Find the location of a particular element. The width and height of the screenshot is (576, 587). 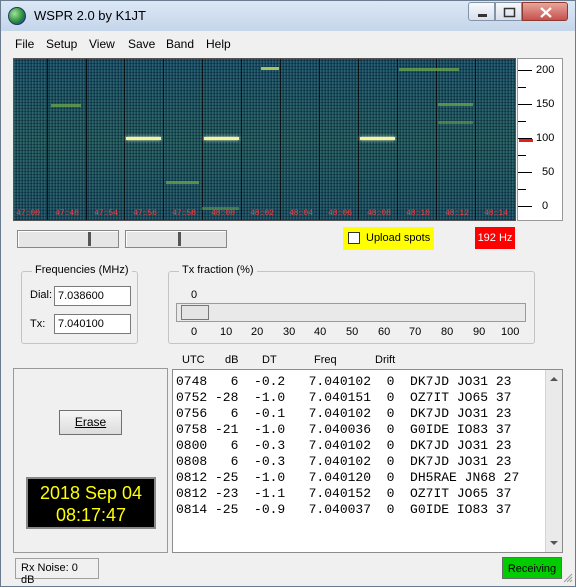

tx-fraction-thumb is located at coordinates (195, 312).